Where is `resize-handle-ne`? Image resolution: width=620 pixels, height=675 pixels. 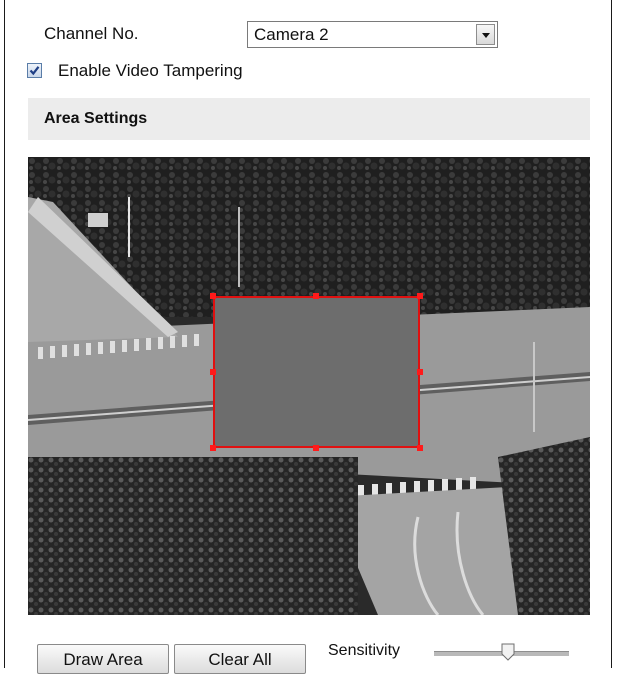
resize-handle-ne is located at coordinates (420, 296).